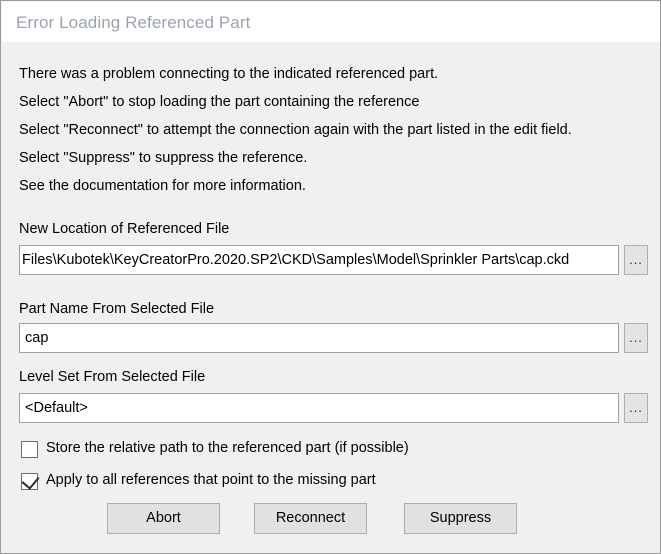 The image size is (661, 554). What do you see at coordinates (29, 449) in the screenshot?
I see `checkbox-store-relative-path` at bounding box center [29, 449].